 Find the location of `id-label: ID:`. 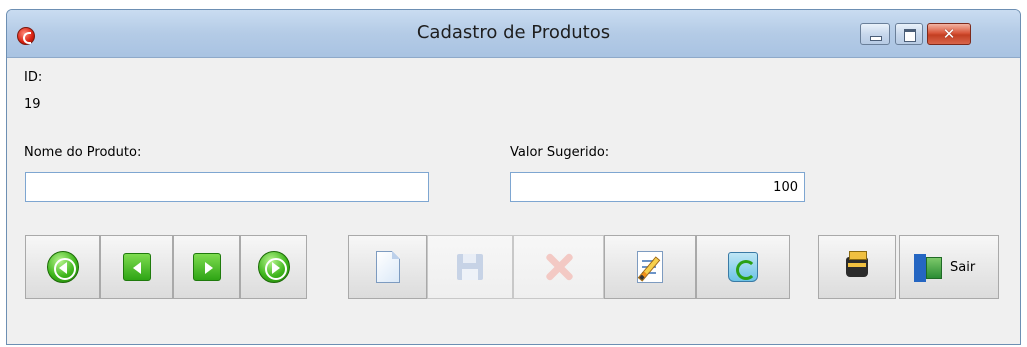

id-label: ID: is located at coordinates (33, 77).